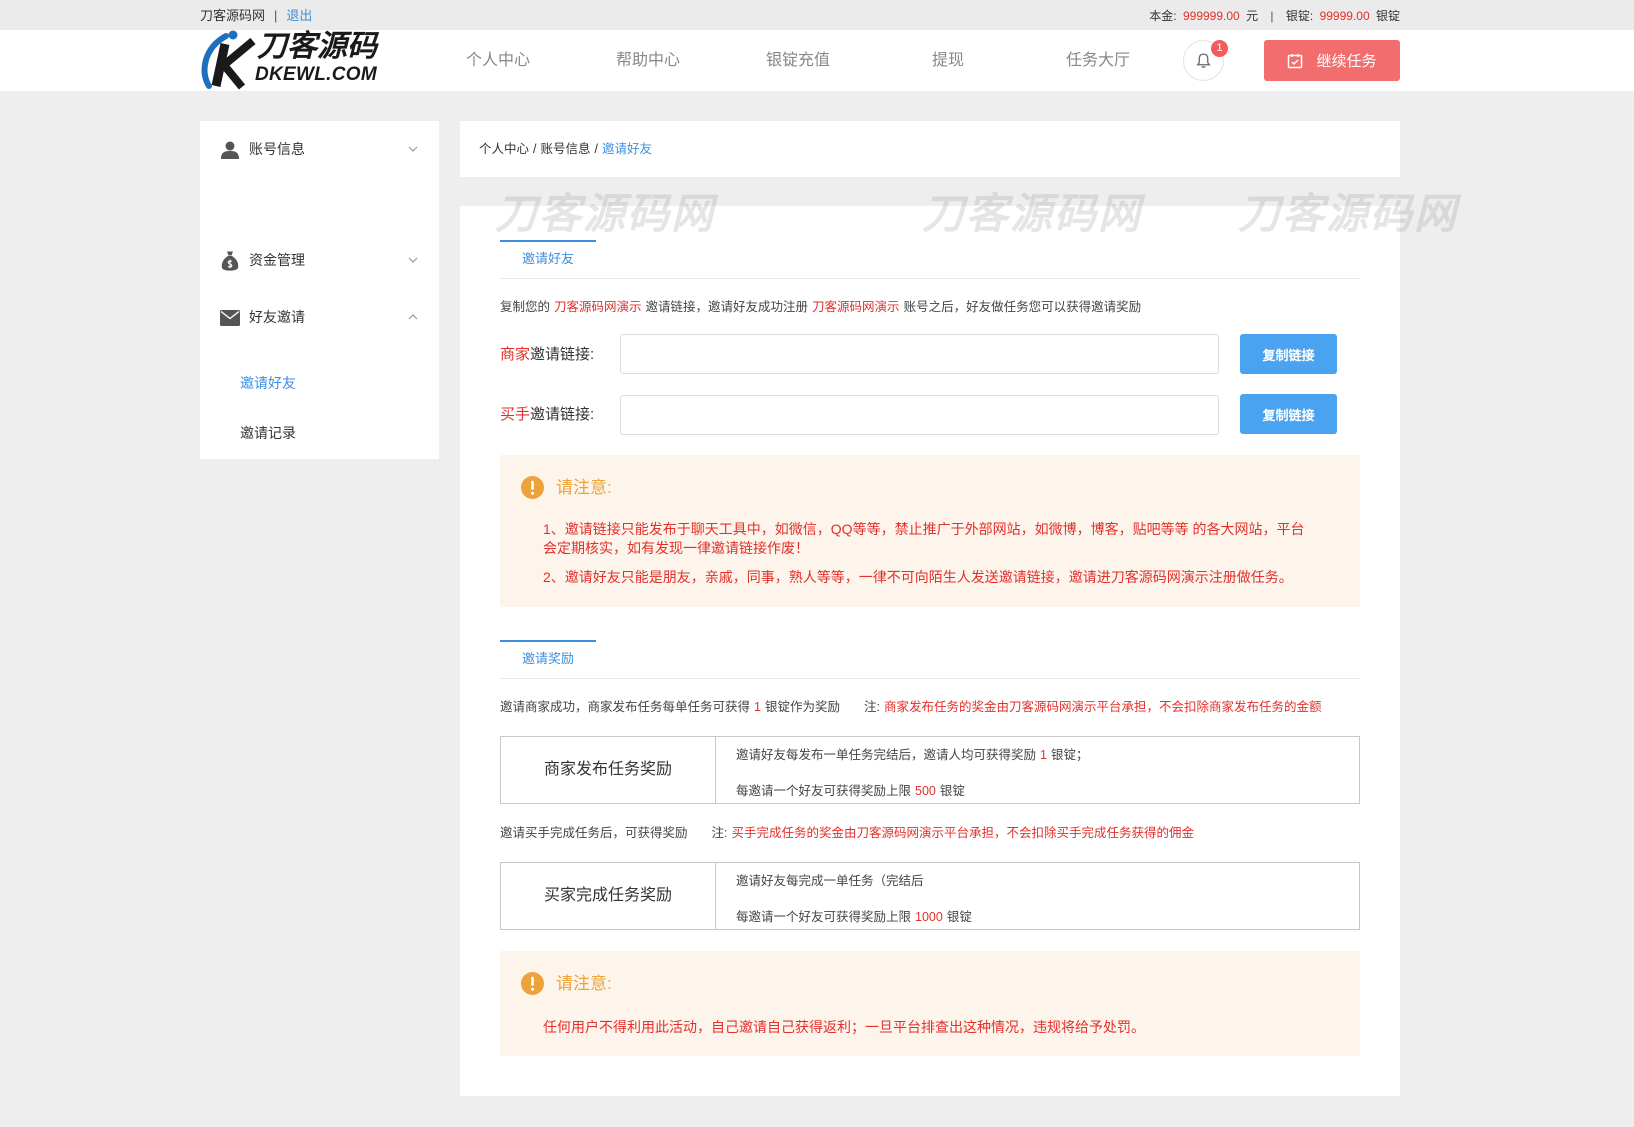 The image size is (1634, 1127). I want to click on principal-unit: 元, so click(1252, 16).